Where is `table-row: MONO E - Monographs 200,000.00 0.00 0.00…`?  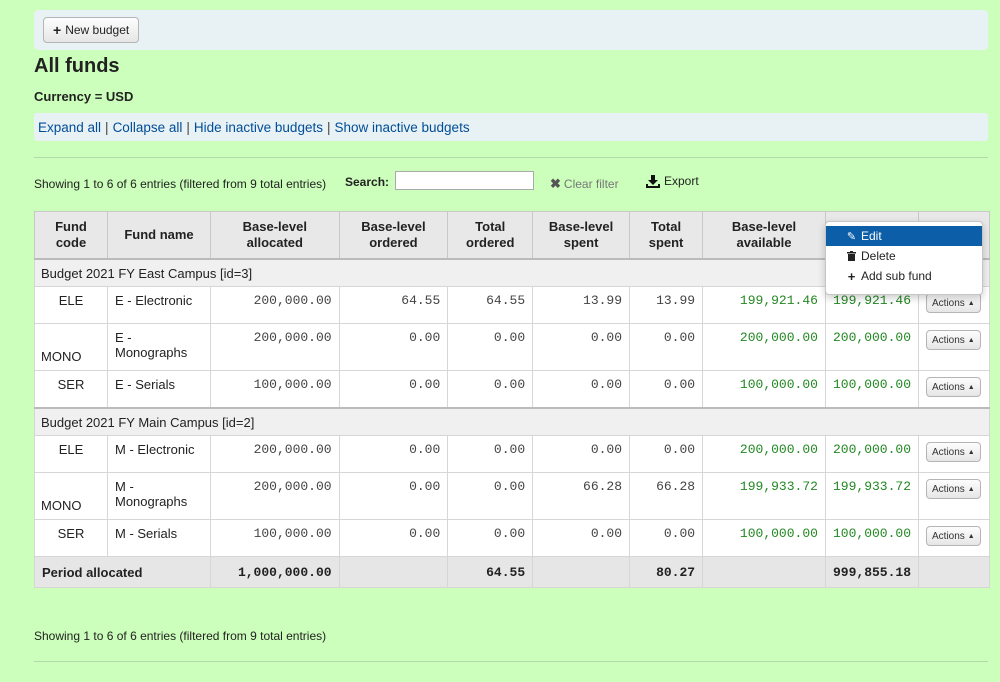 table-row: MONO E - Monographs 200,000.00 0.00 0.00… is located at coordinates (512, 347).